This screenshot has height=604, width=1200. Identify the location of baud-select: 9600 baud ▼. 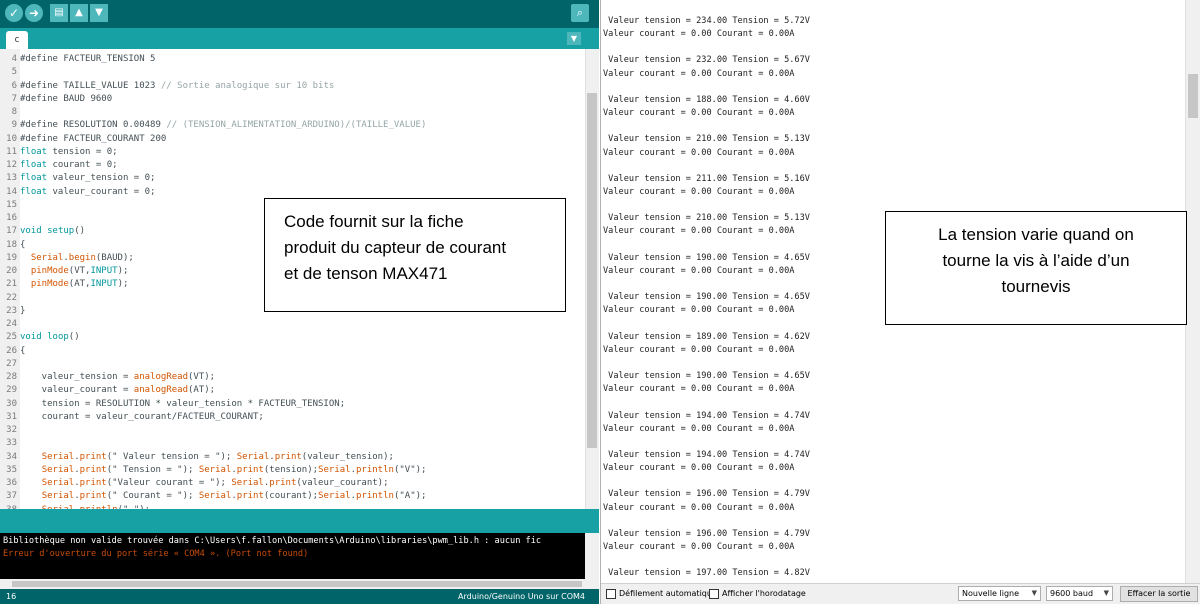
(1079, 593).